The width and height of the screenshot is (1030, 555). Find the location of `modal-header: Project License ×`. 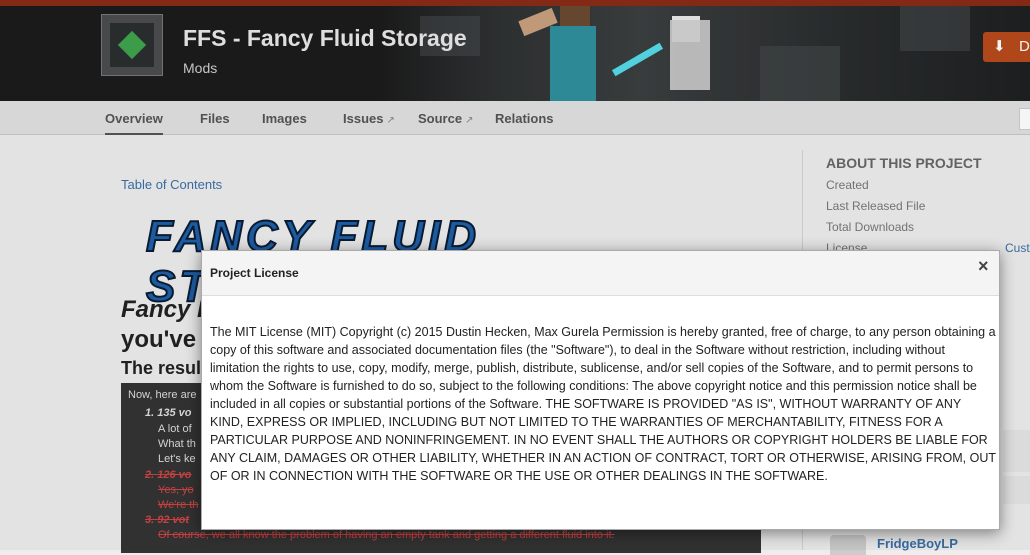

modal-header: Project License × is located at coordinates (600, 273).